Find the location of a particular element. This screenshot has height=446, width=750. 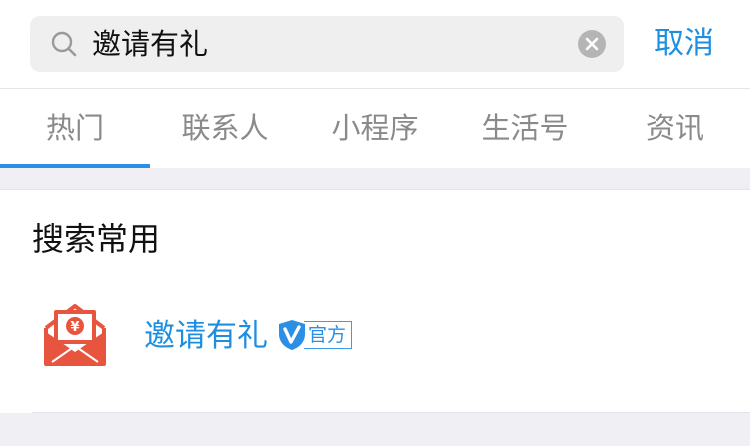

official-badge-label: 官方 is located at coordinates (328, 335).